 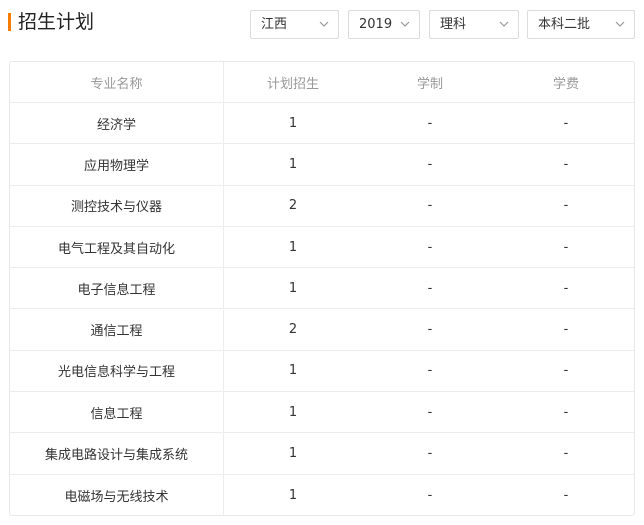 What do you see at coordinates (322, 165) in the screenshot?
I see `table-row: 应用物理学 1 - -` at bounding box center [322, 165].